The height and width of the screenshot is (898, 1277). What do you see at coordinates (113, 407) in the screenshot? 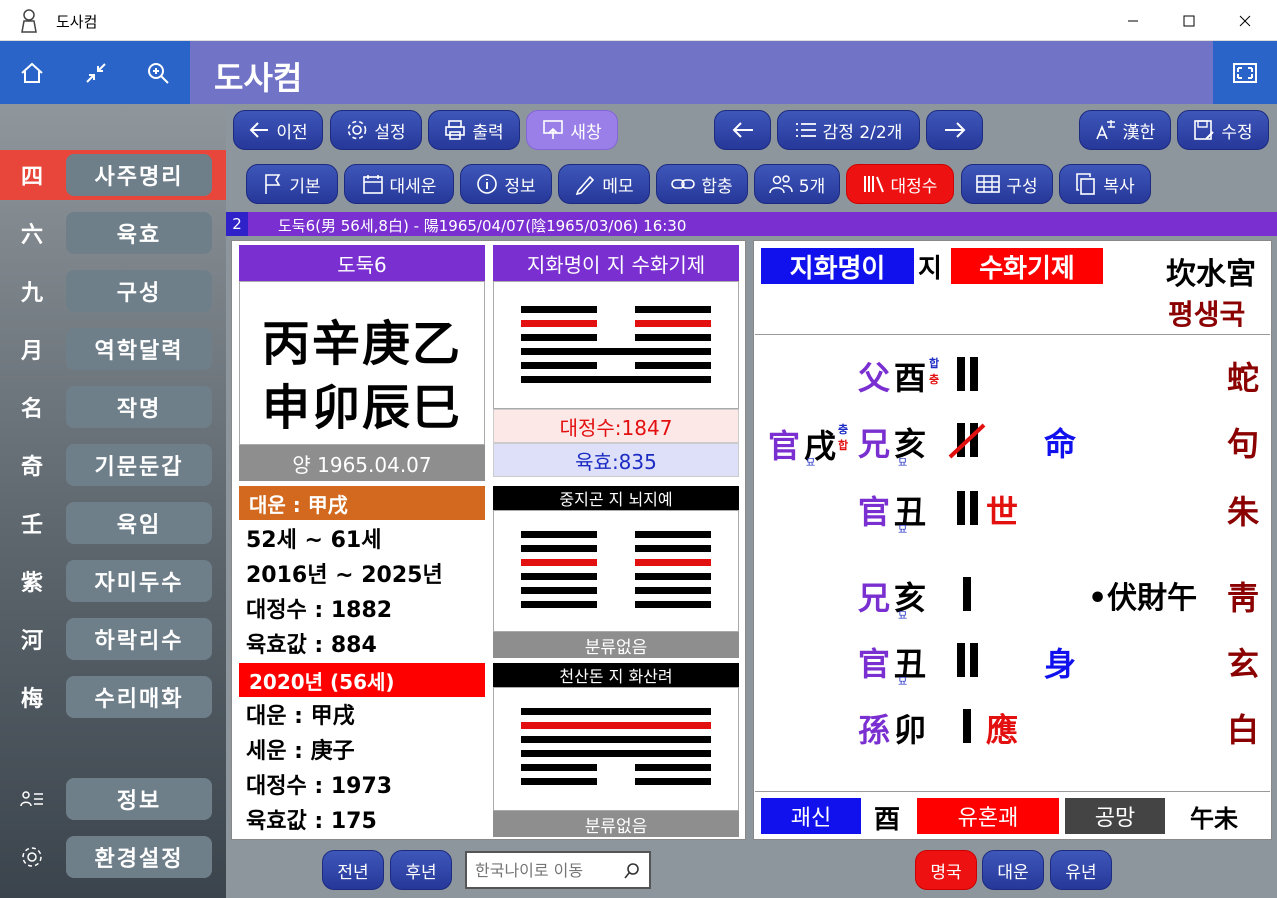
I see `sidebar-item-naming: 名 작명` at bounding box center [113, 407].